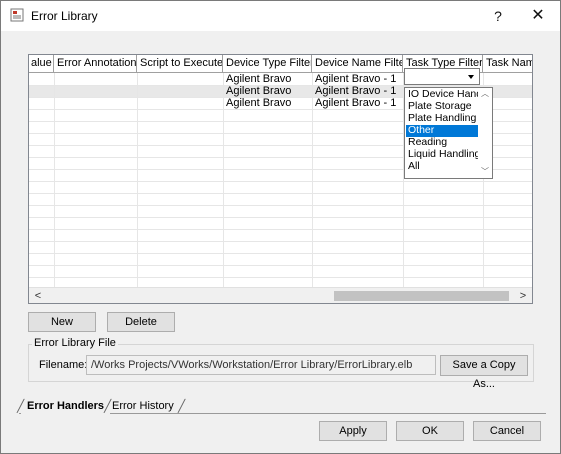 This screenshot has width=561, height=454. I want to click on chevron-down-icon, so click(471, 76).